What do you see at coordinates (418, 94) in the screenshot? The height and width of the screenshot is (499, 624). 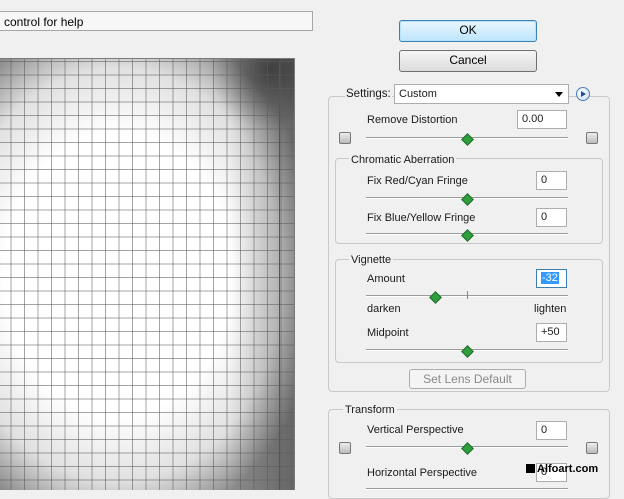 I see `settings-select-value: Custom` at bounding box center [418, 94].